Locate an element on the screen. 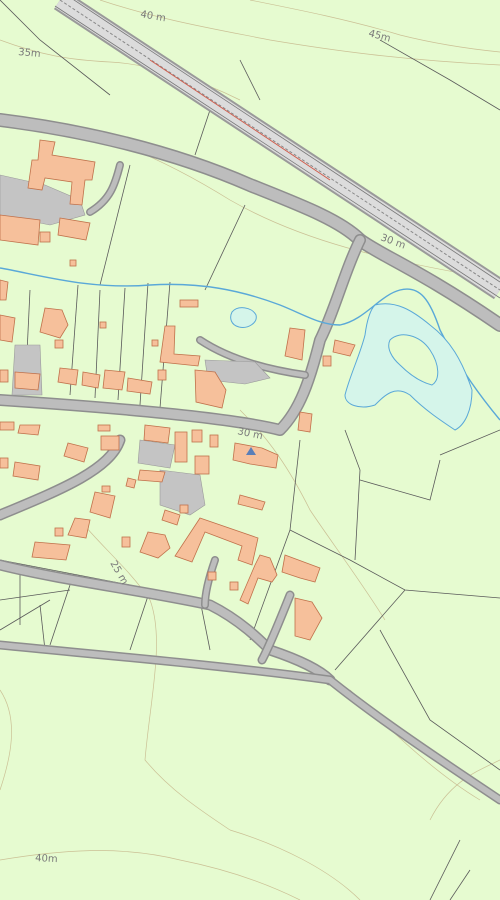 The image size is (500, 900). contour-label: 35m is located at coordinates (29, 53).